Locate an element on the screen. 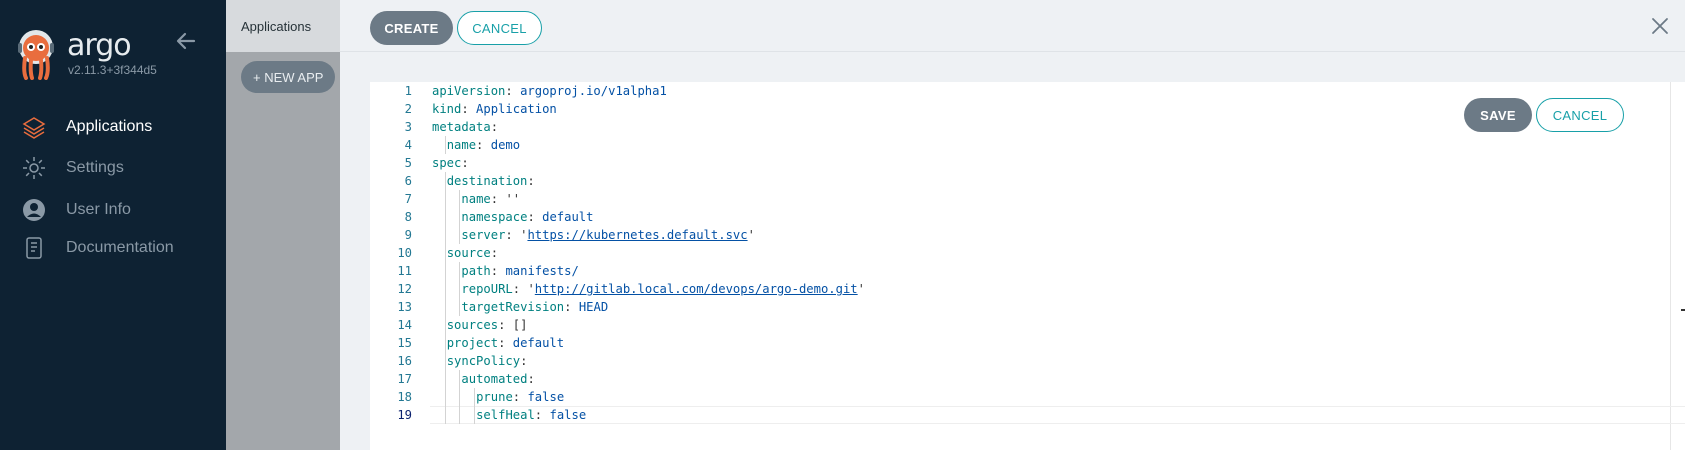  code-text: prune: false is located at coordinates (520, 397).